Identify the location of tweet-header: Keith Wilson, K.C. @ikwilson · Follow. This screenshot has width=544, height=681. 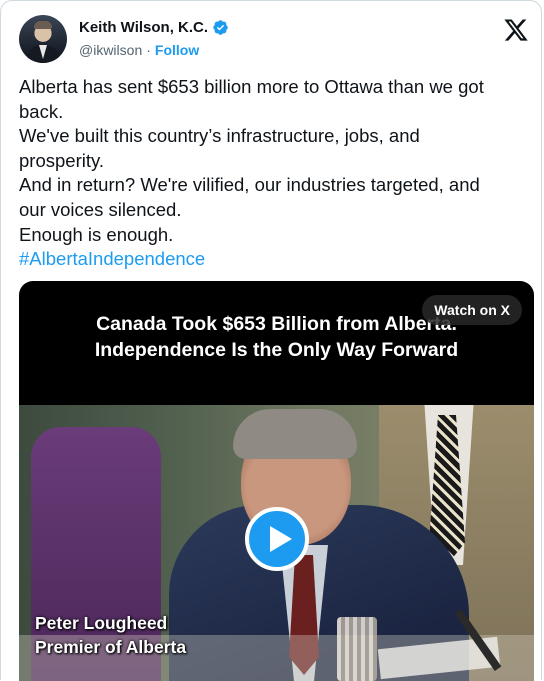
(274, 40).